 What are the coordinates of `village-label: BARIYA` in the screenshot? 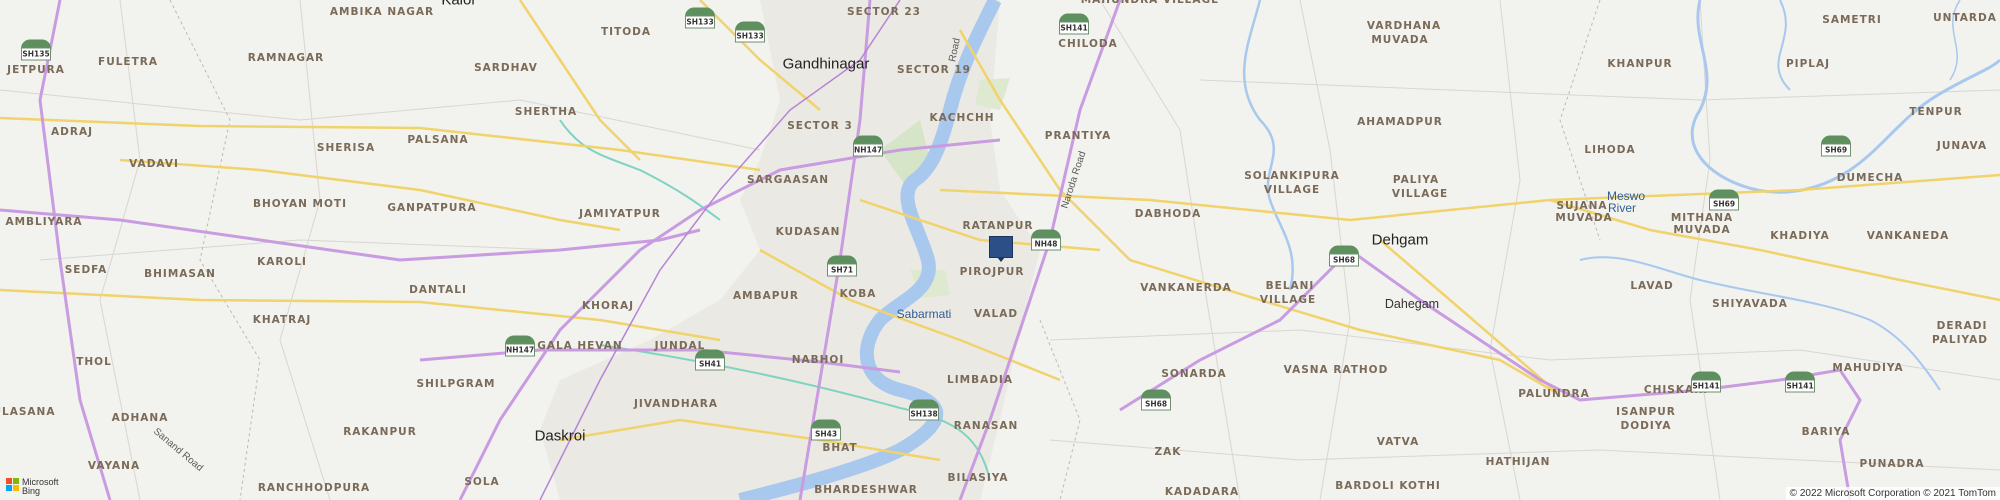 It's located at (1826, 432).